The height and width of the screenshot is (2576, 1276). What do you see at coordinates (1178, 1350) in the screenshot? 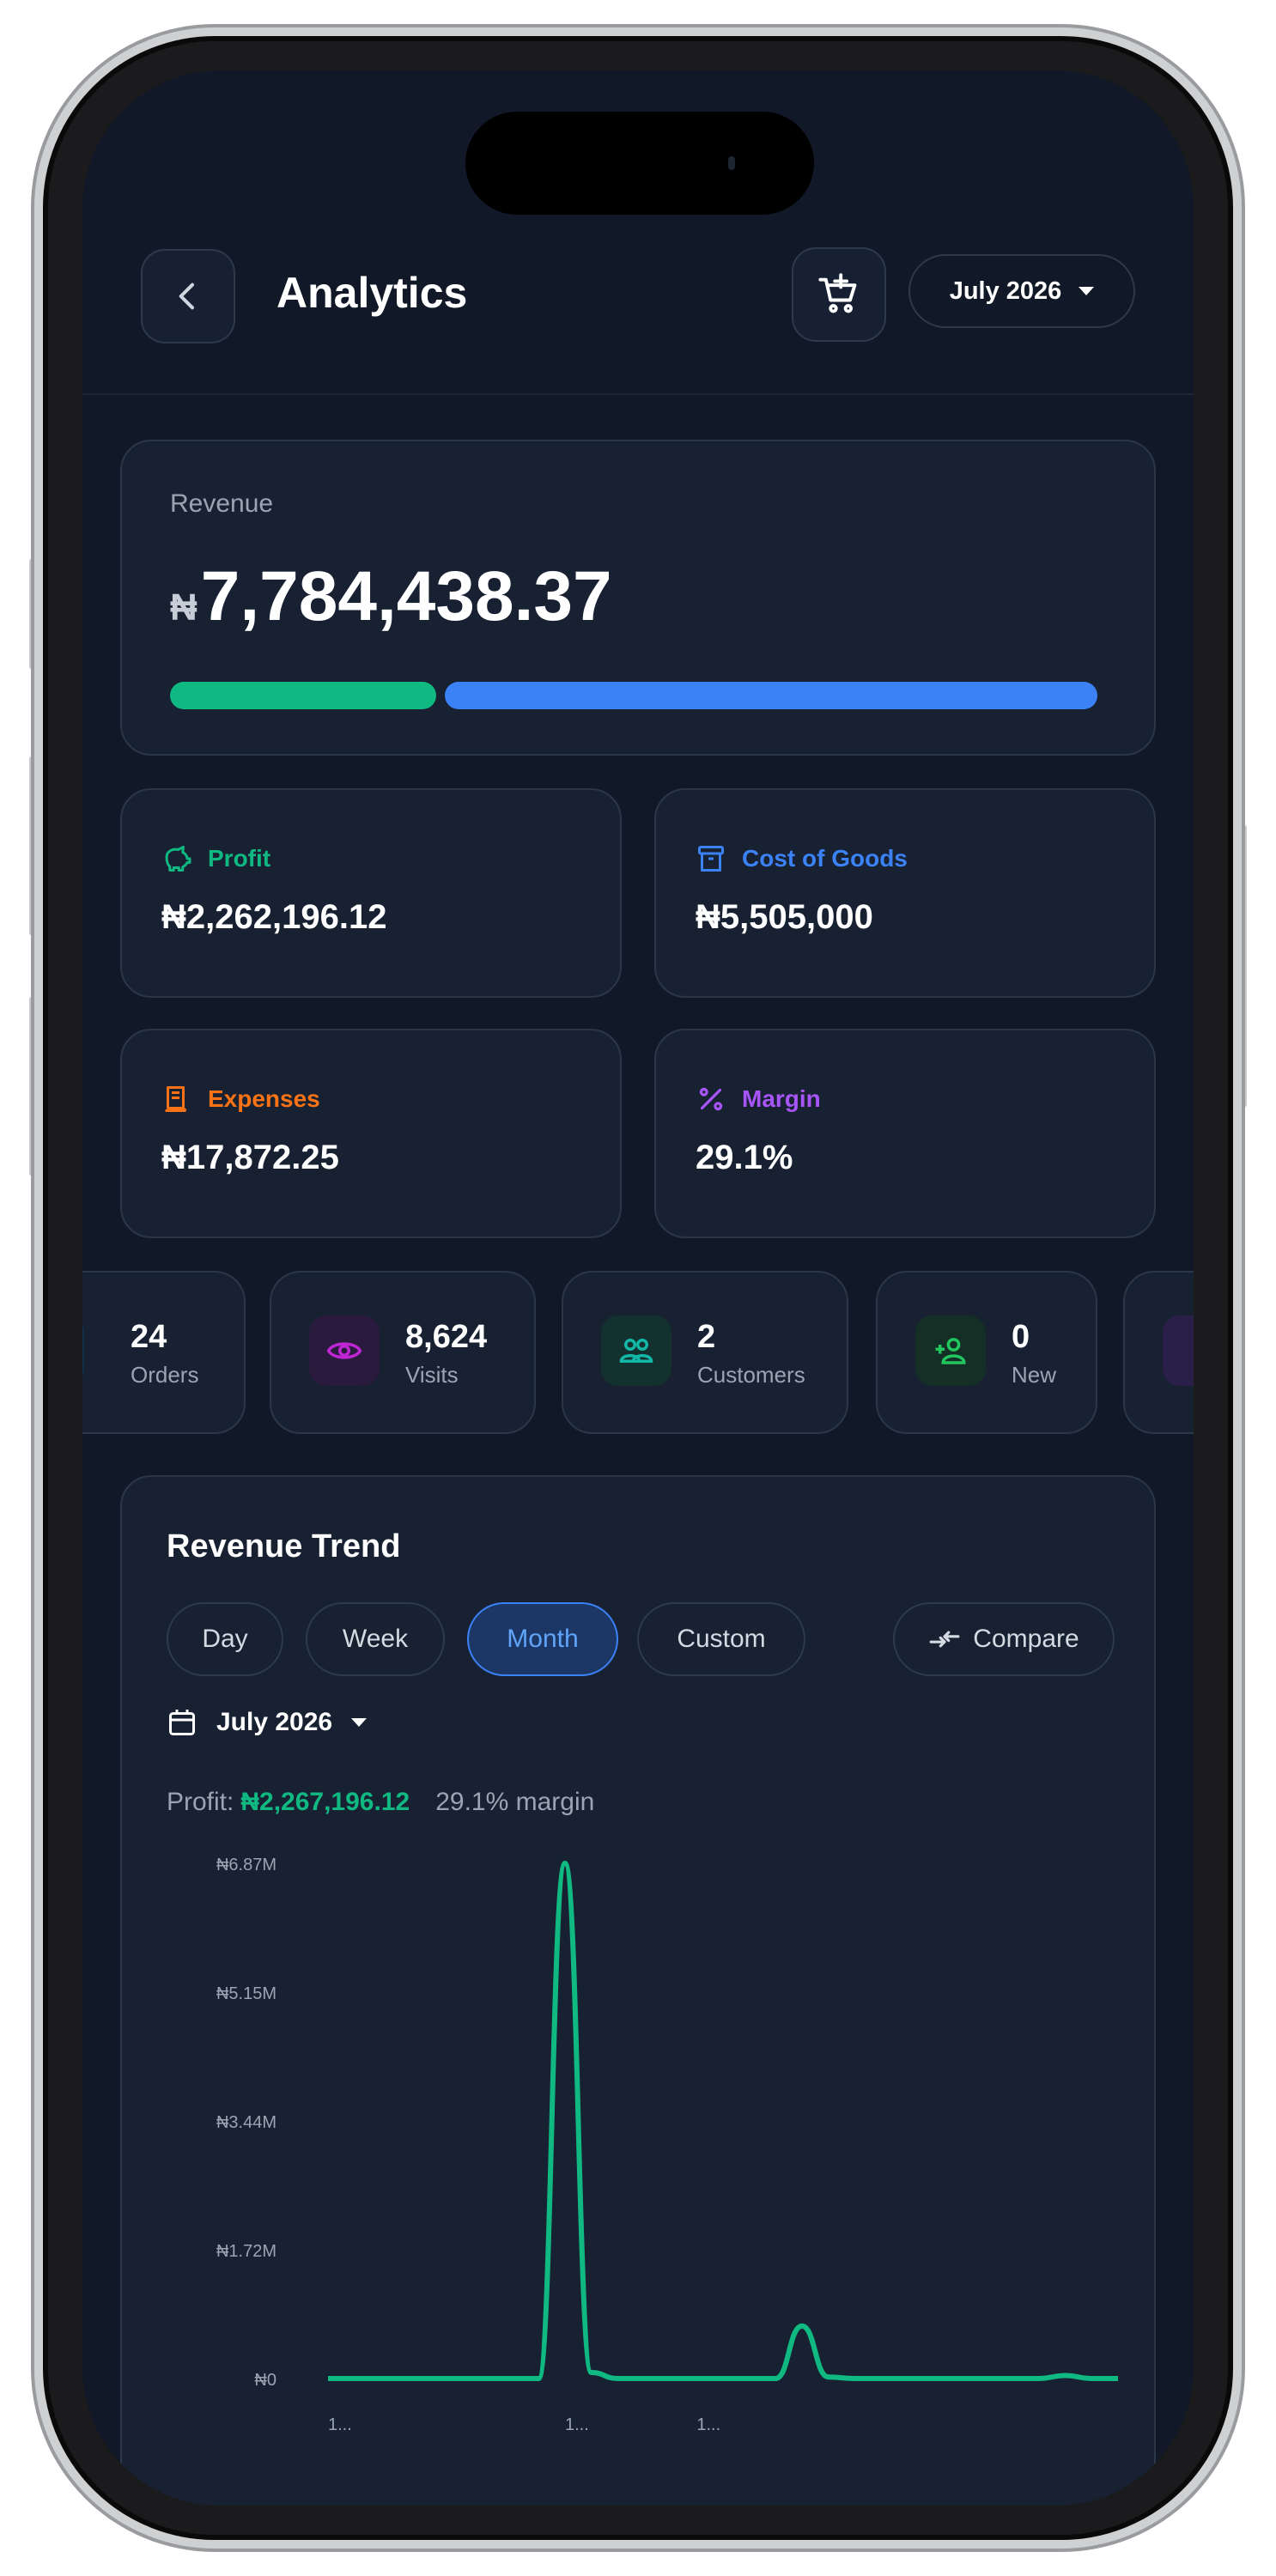
I see `next-chip-icon` at bounding box center [1178, 1350].